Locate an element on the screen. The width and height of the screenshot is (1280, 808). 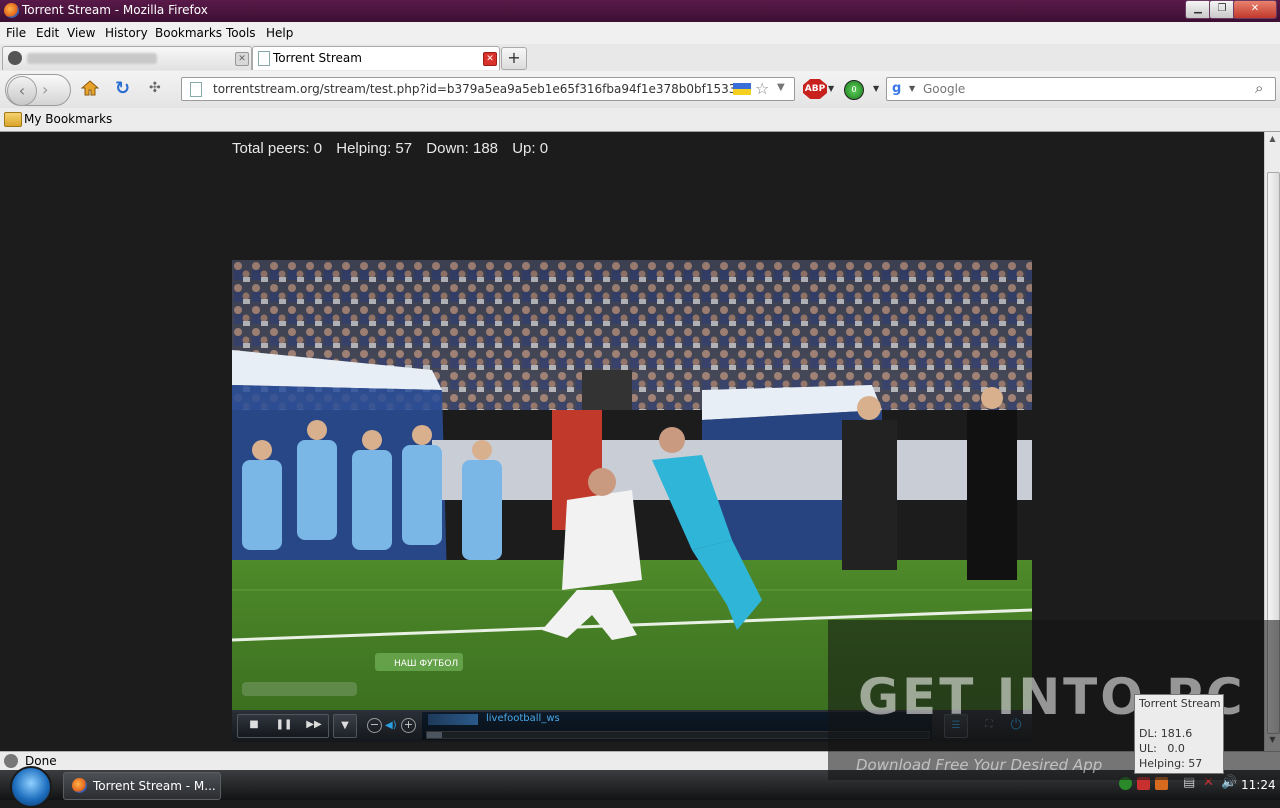
addon-counter-icon: 0 is located at coordinates (854, 90).